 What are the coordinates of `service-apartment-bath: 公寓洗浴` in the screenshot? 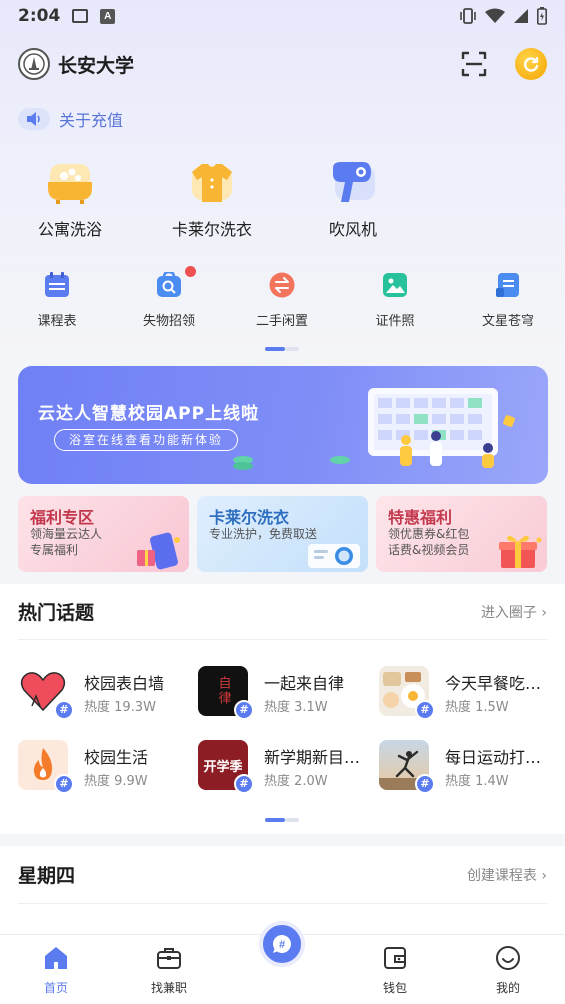 It's located at (70, 200).